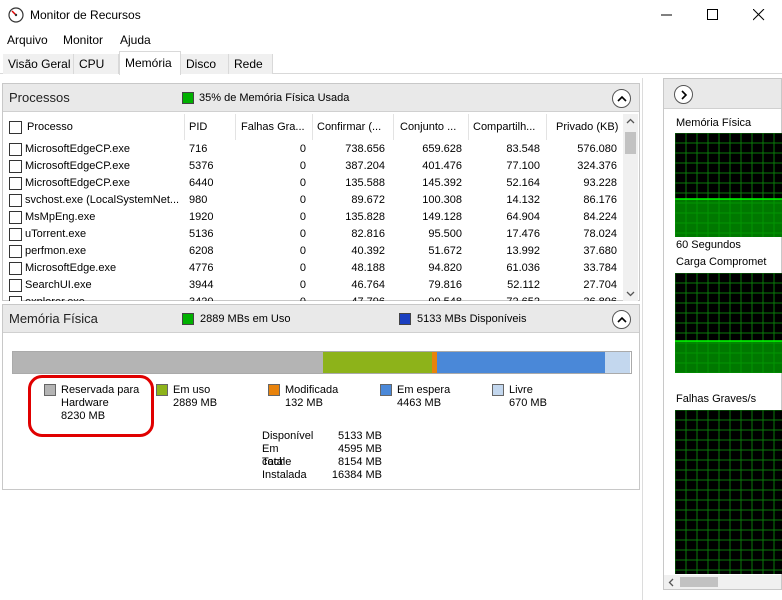 The image size is (782, 600). What do you see at coordinates (671, 582) in the screenshot?
I see `scroll-left-icon` at bounding box center [671, 582].